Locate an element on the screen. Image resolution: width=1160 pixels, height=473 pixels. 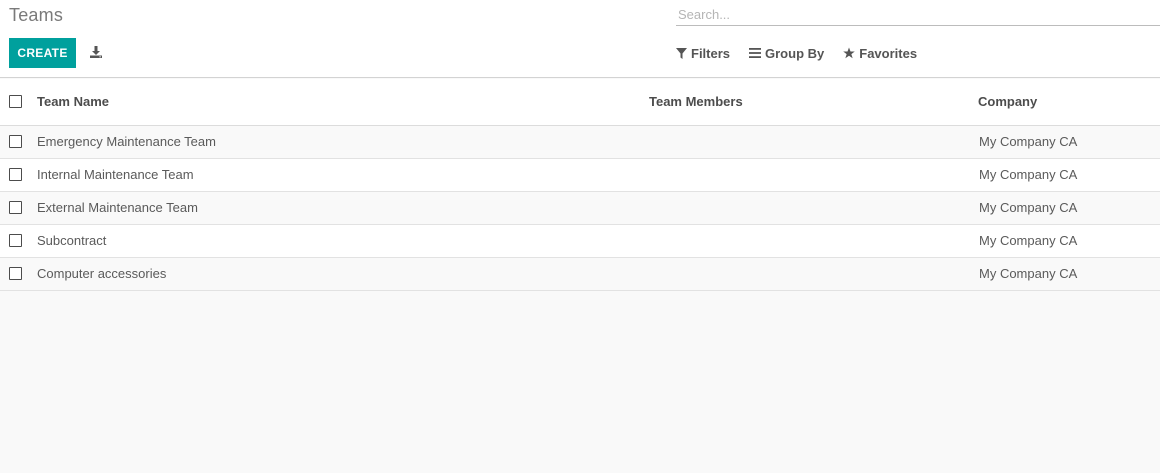
page-title: Teams is located at coordinates (36, 15).